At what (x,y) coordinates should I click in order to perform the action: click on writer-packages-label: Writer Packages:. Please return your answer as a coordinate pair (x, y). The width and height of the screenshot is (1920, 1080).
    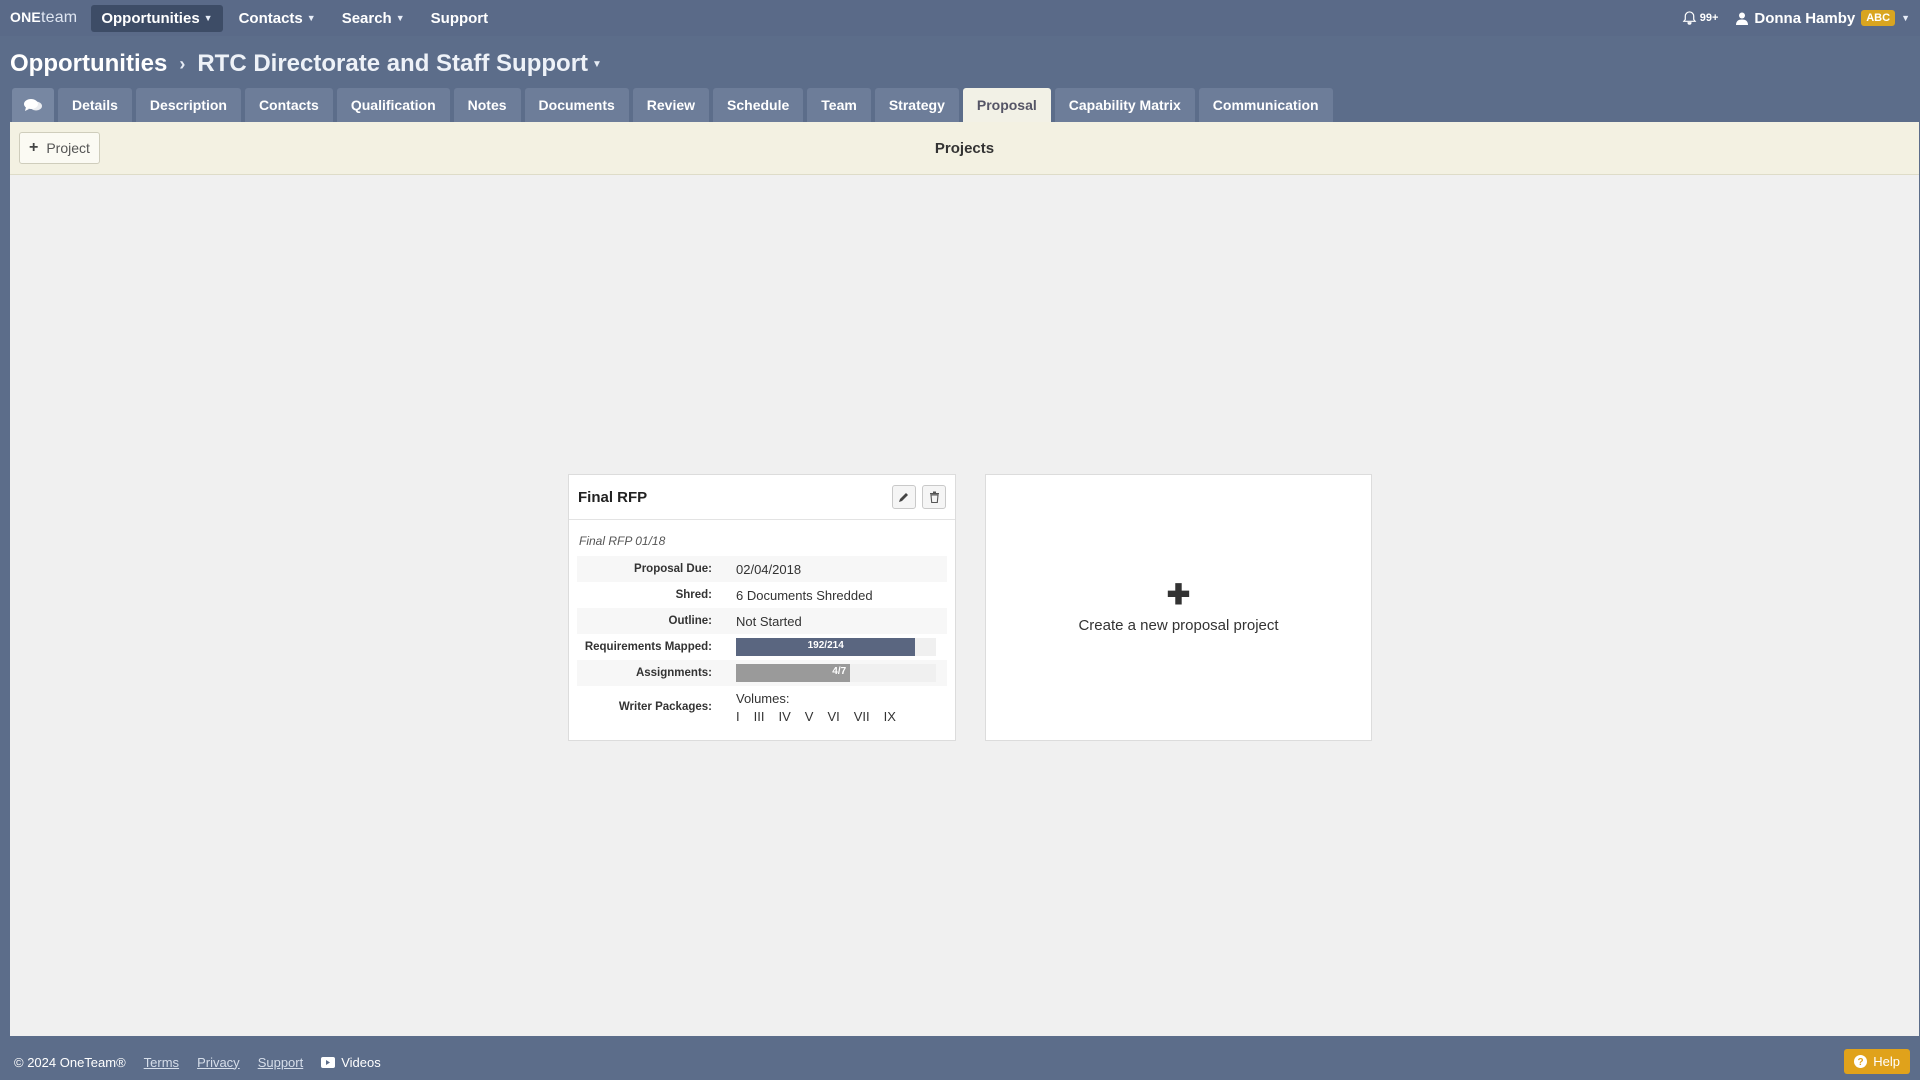
    Looking at the image, I should click on (665, 707).